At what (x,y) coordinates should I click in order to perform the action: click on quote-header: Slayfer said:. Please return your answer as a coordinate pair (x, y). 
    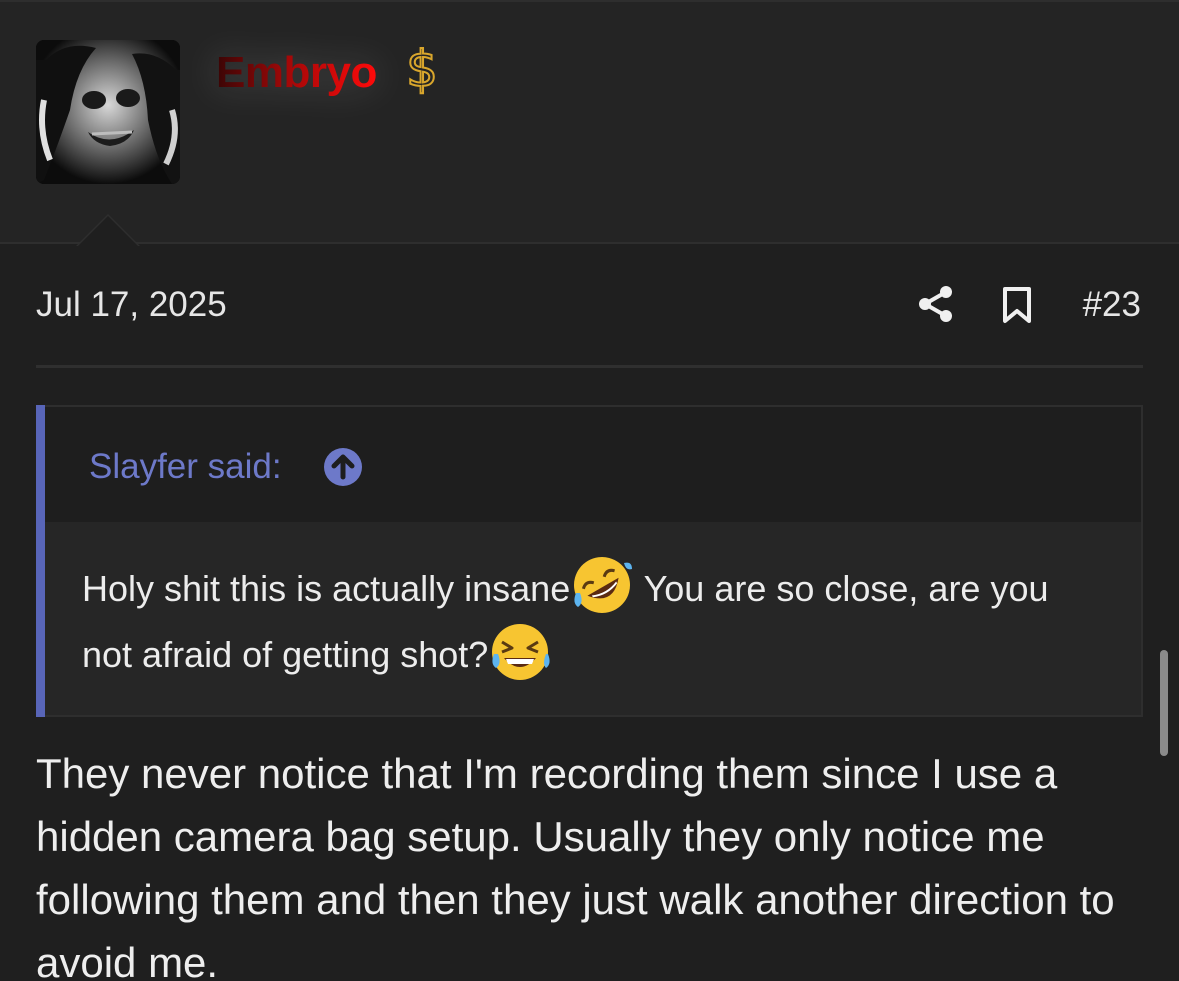
    Looking at the image, I should click on (593, 464).